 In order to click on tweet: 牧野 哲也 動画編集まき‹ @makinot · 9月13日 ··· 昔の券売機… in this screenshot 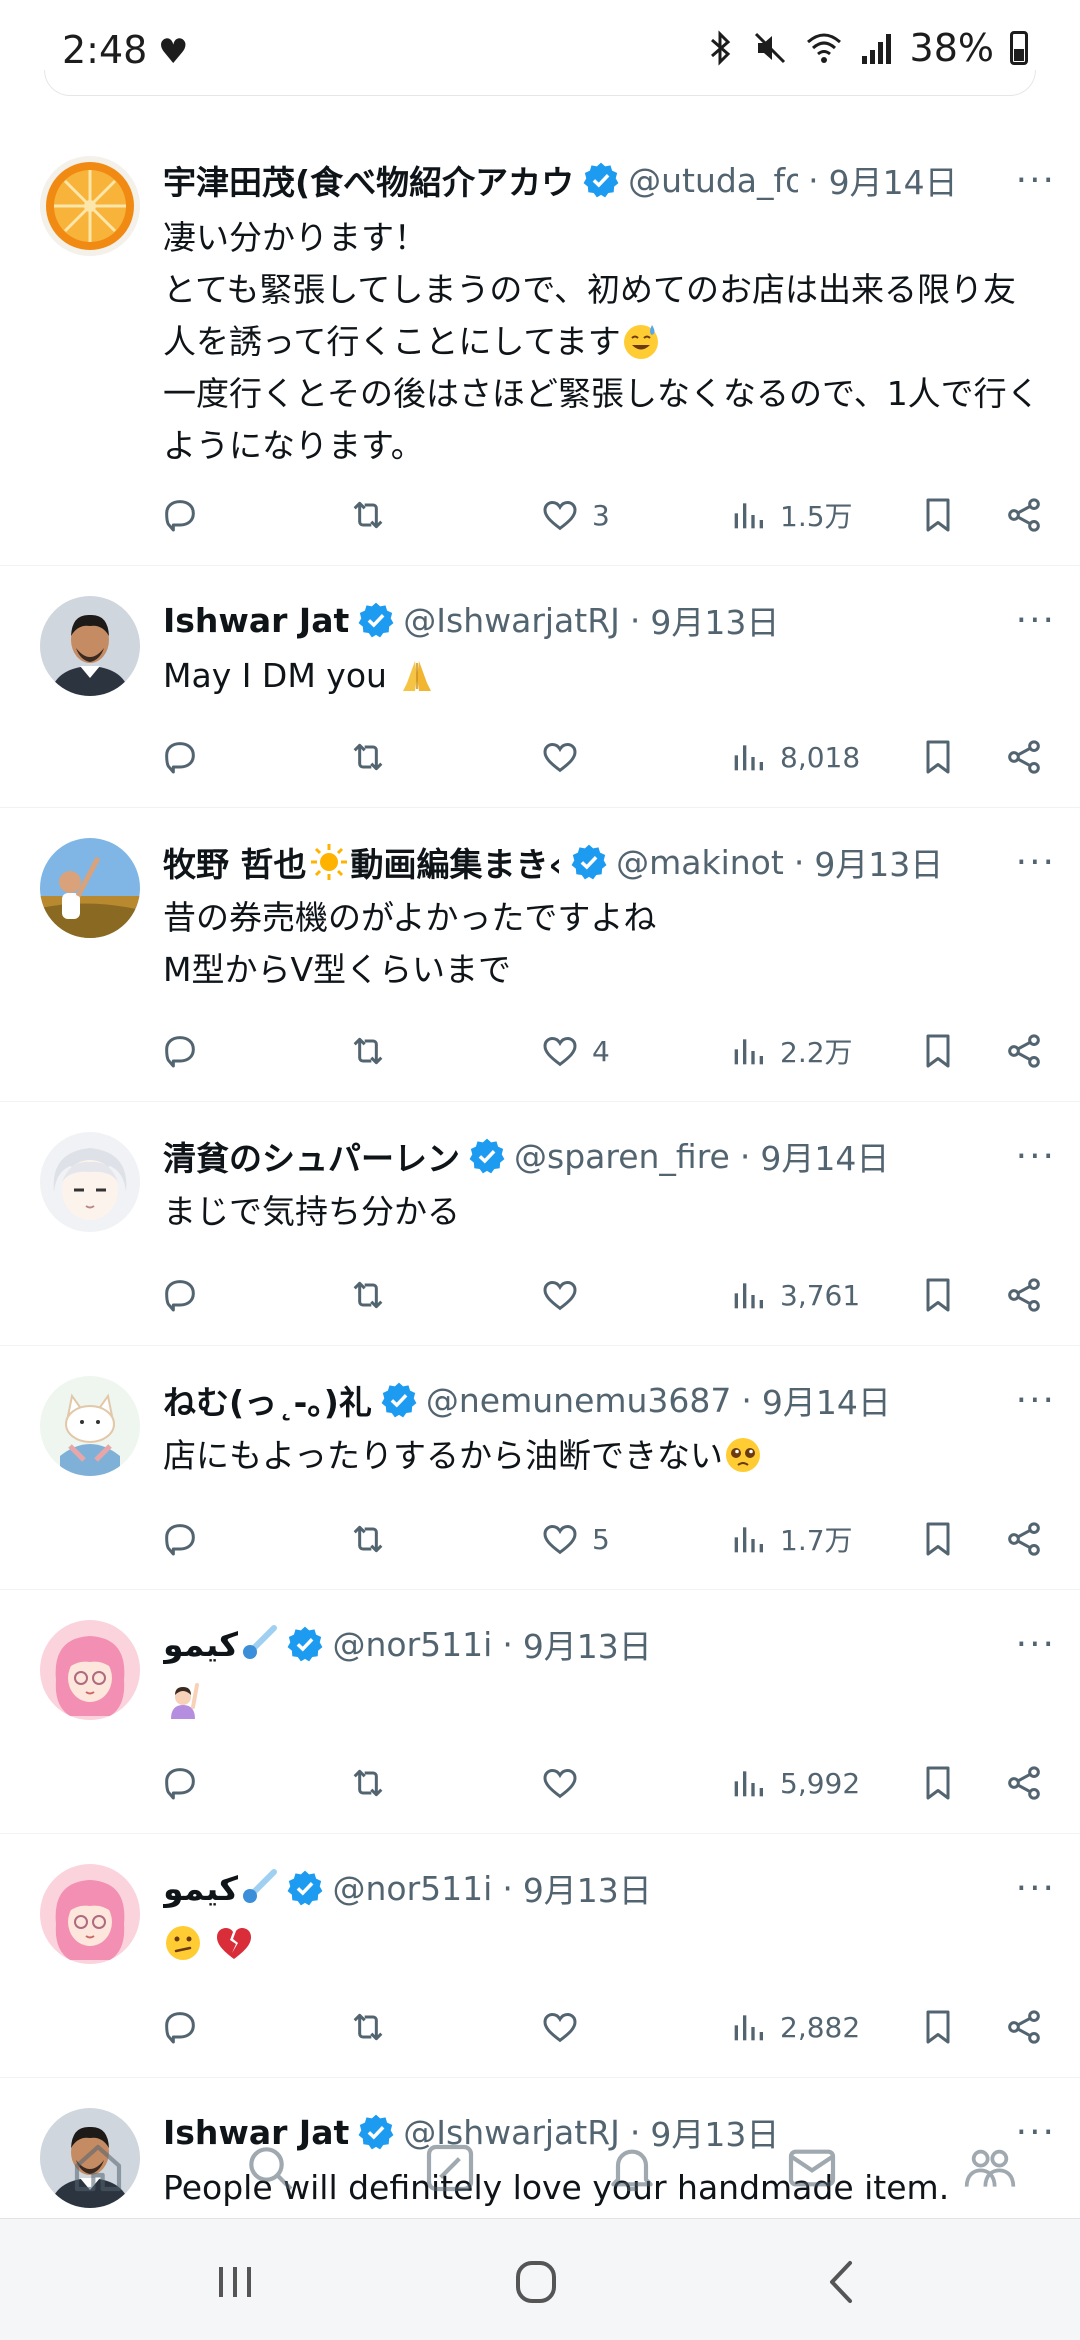, I will do `click(540, 955)`.